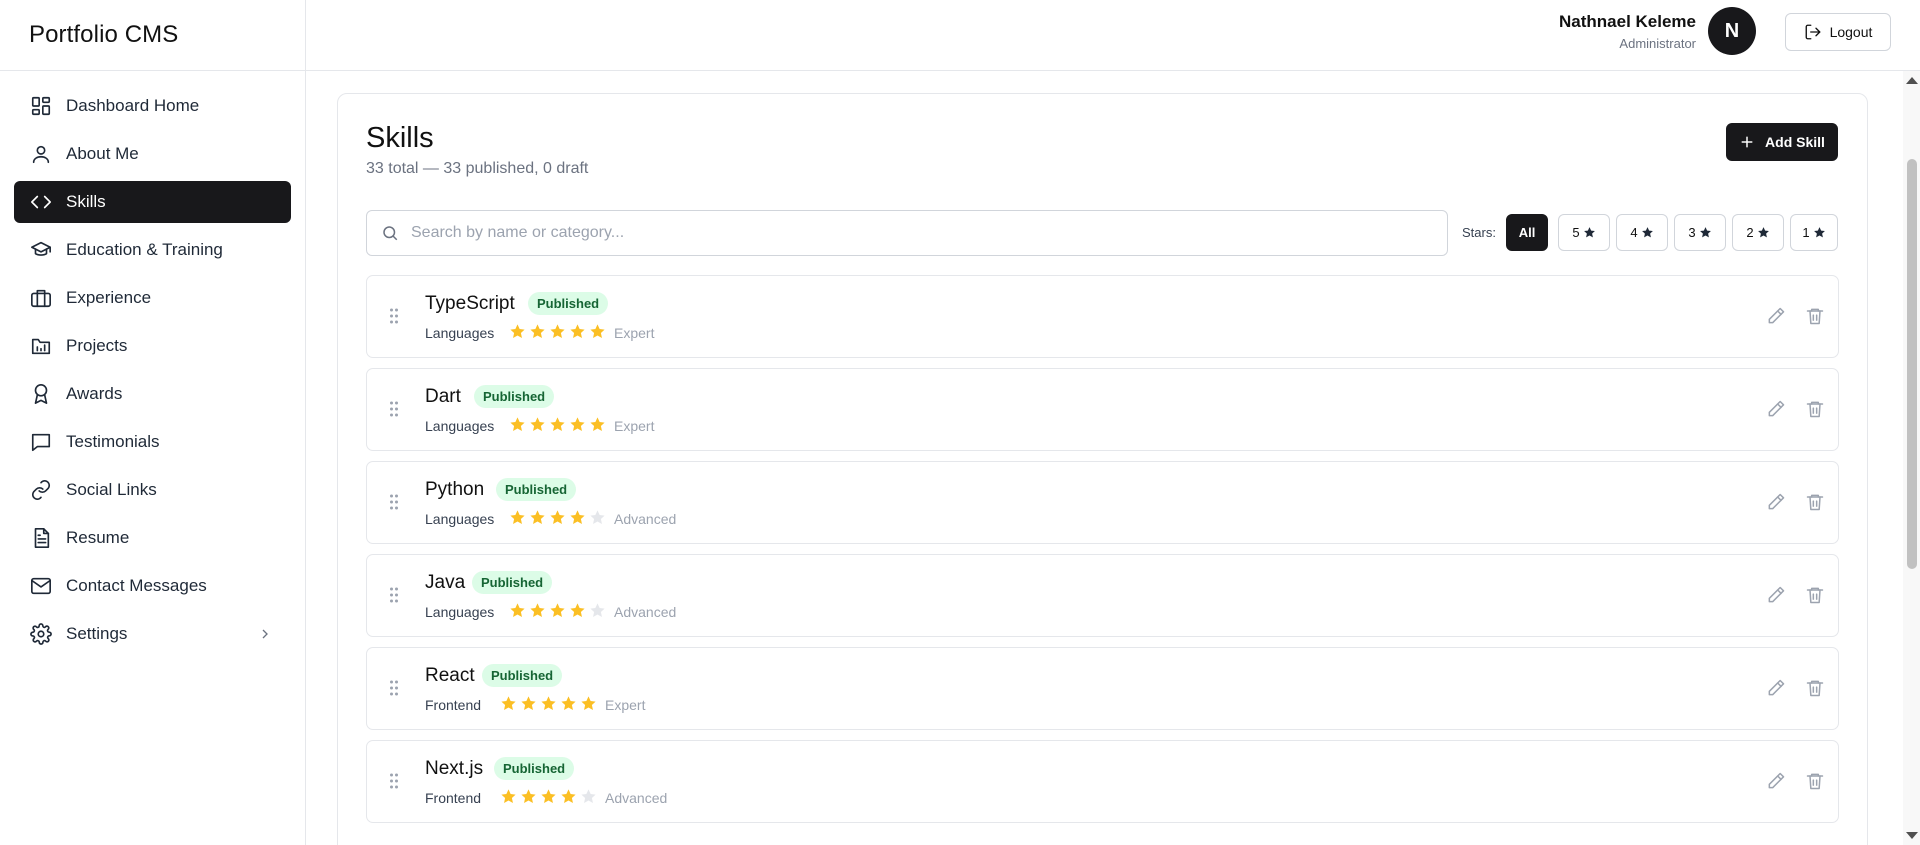 This screenshot has height=845, width=1920. Describe the element at coordinates (1102, 409) in the screenshot. I see `skill-row: Dart Published Languages Expert` at that location.